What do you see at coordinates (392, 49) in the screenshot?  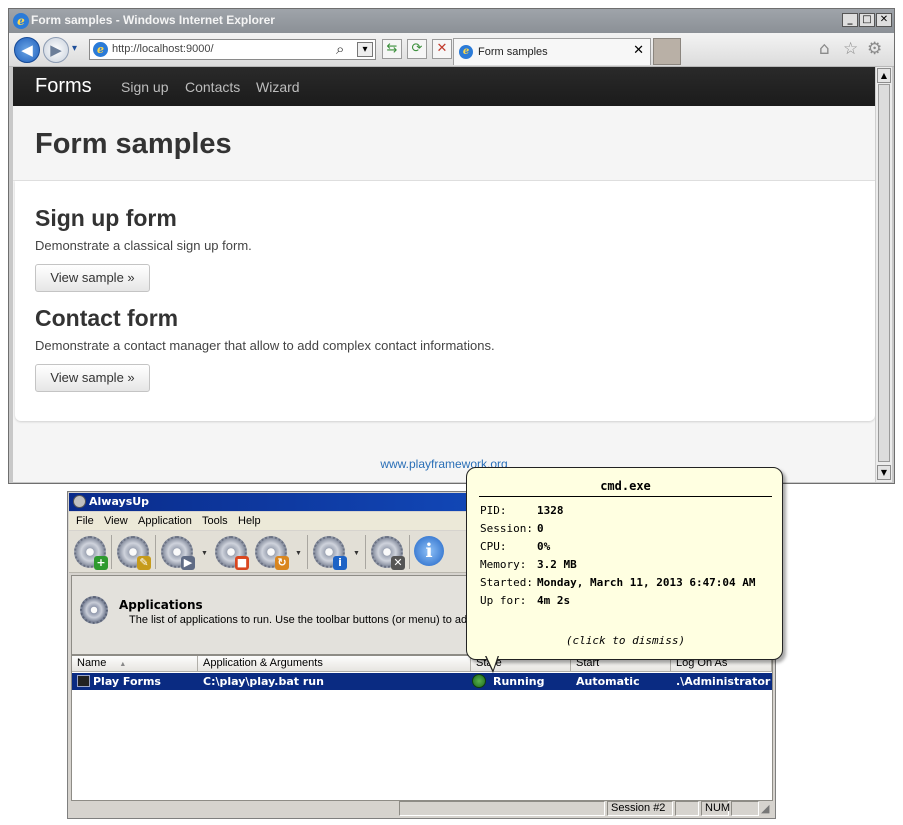 I see `compatibility-view-icon: ⇆` at bounding box center [392, 49].